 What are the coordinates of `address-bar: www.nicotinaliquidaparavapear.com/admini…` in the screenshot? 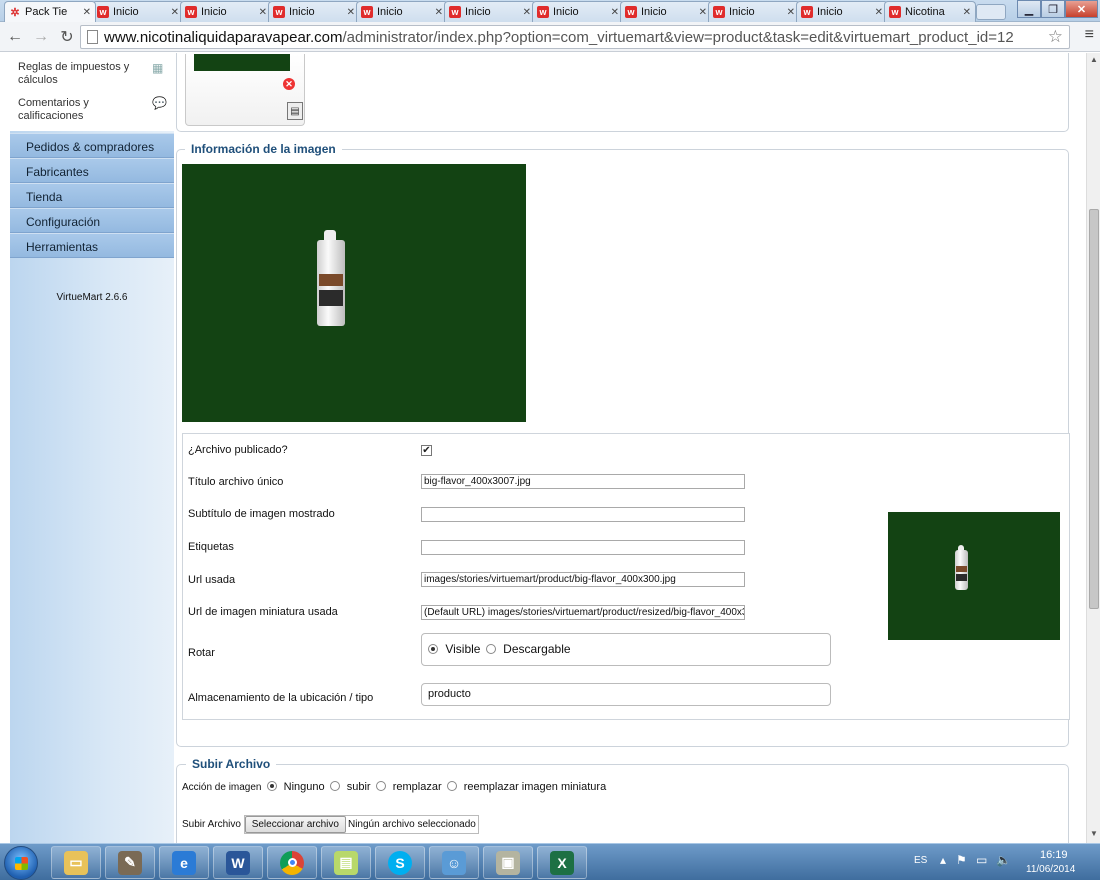 It's located at (575, 37).